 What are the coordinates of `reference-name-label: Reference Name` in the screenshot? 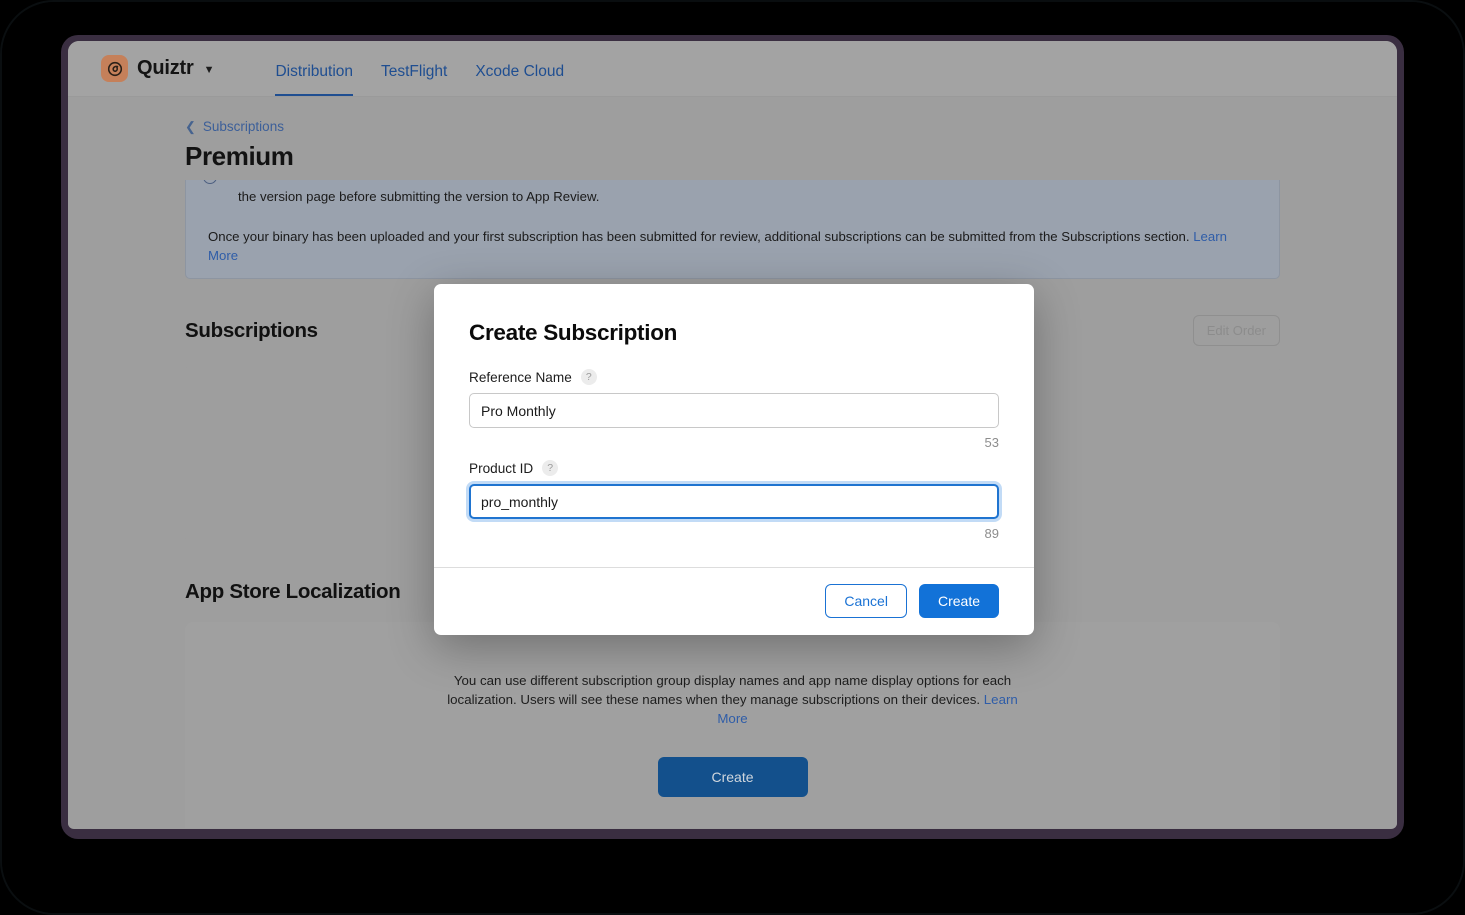 It's located at (520, 377).